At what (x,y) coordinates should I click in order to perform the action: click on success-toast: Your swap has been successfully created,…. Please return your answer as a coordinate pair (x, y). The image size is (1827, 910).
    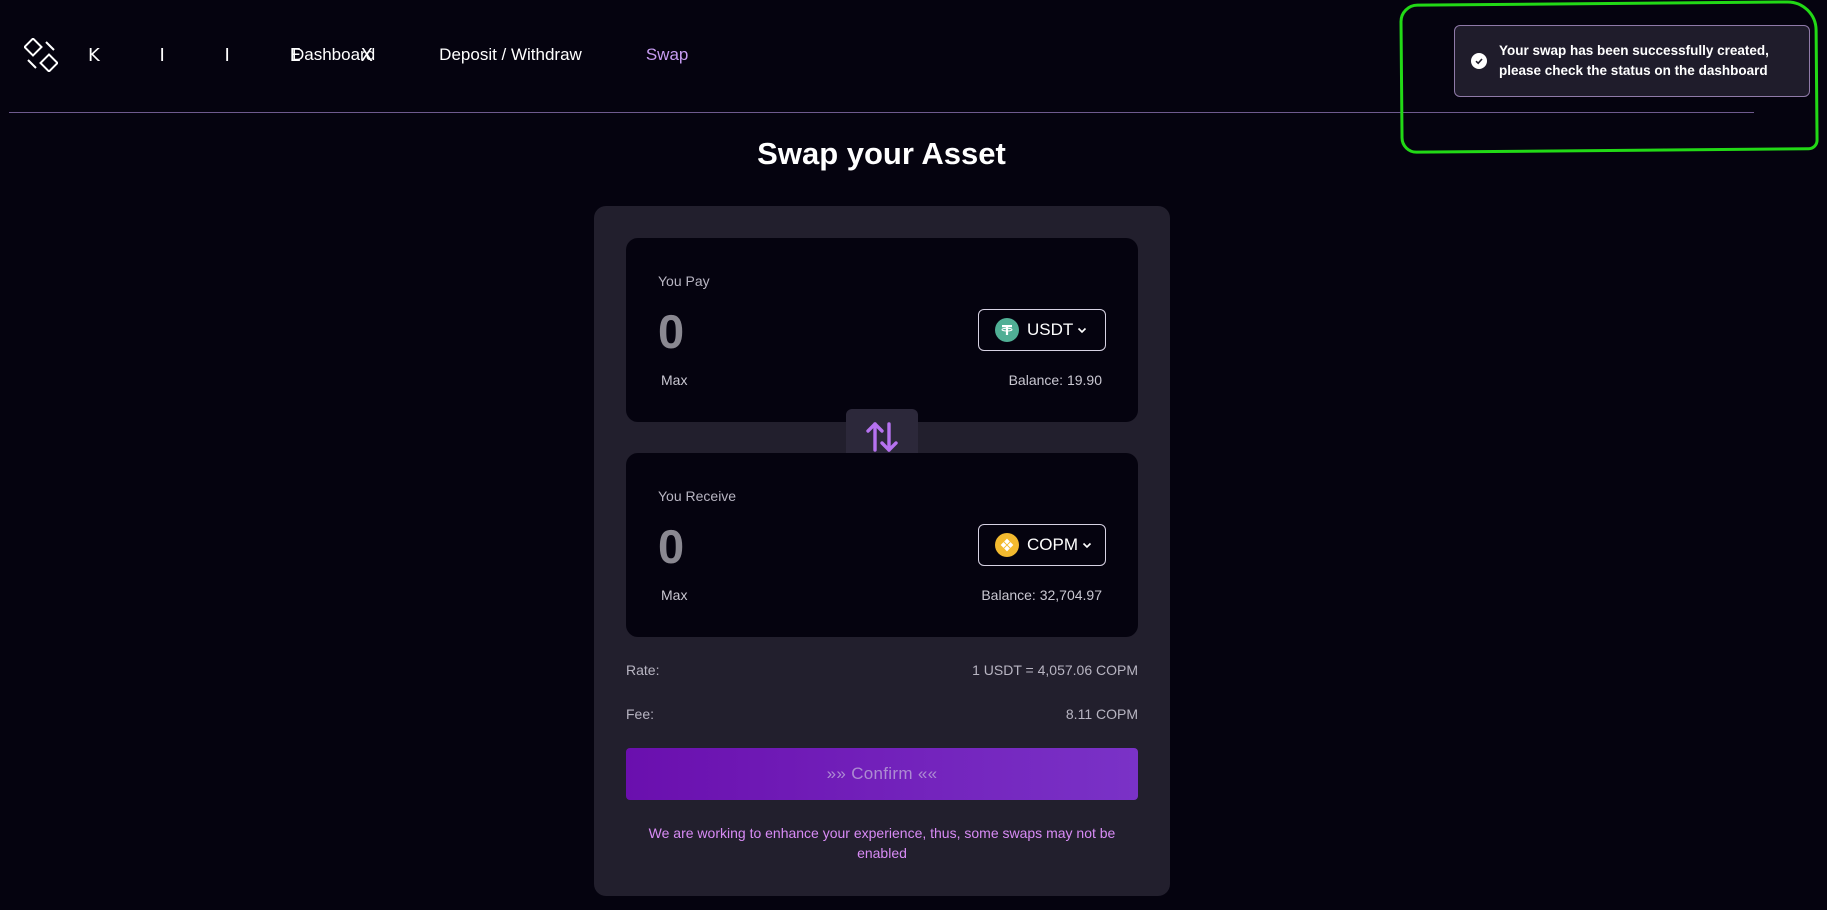
    Looking at the image, I should click on (1632, 61).